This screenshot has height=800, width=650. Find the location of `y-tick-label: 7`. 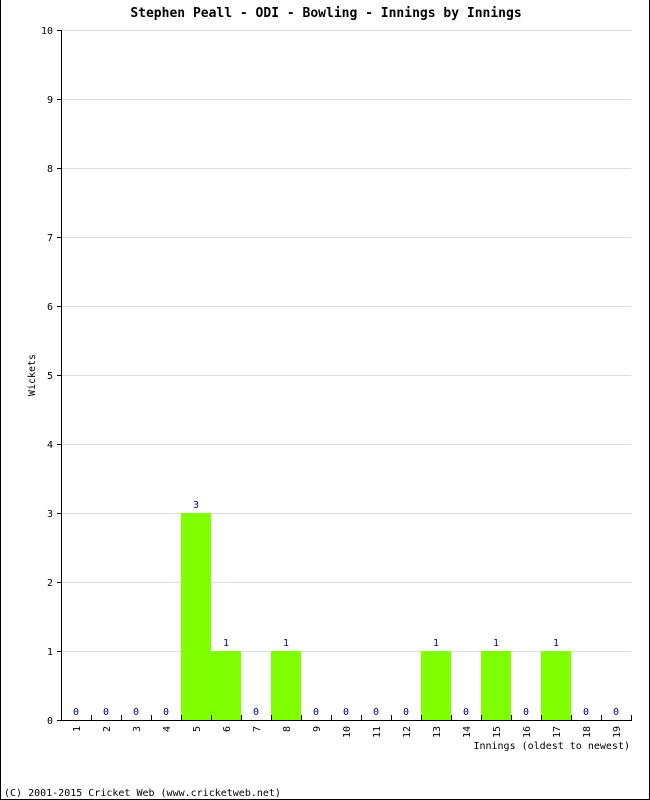

y-tick-label: 7 is located at coordinates (50, 238).